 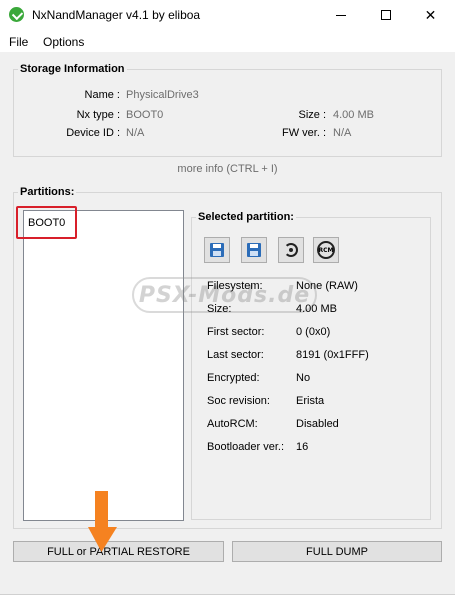 What do you see at coordinates (227, 15) in the screenshot?
I see `title-bar: NxNandManager v4.1 by eliboa ✕` at bounding box center [227, 15].